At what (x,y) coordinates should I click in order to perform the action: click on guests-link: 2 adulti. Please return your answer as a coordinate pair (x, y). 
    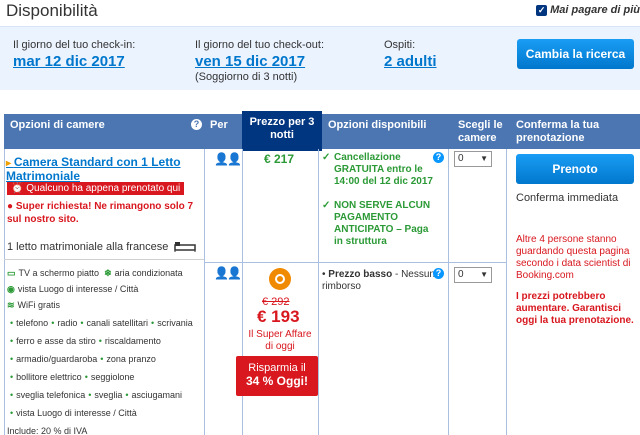
    Looking at the image, I should click on (410, 61).